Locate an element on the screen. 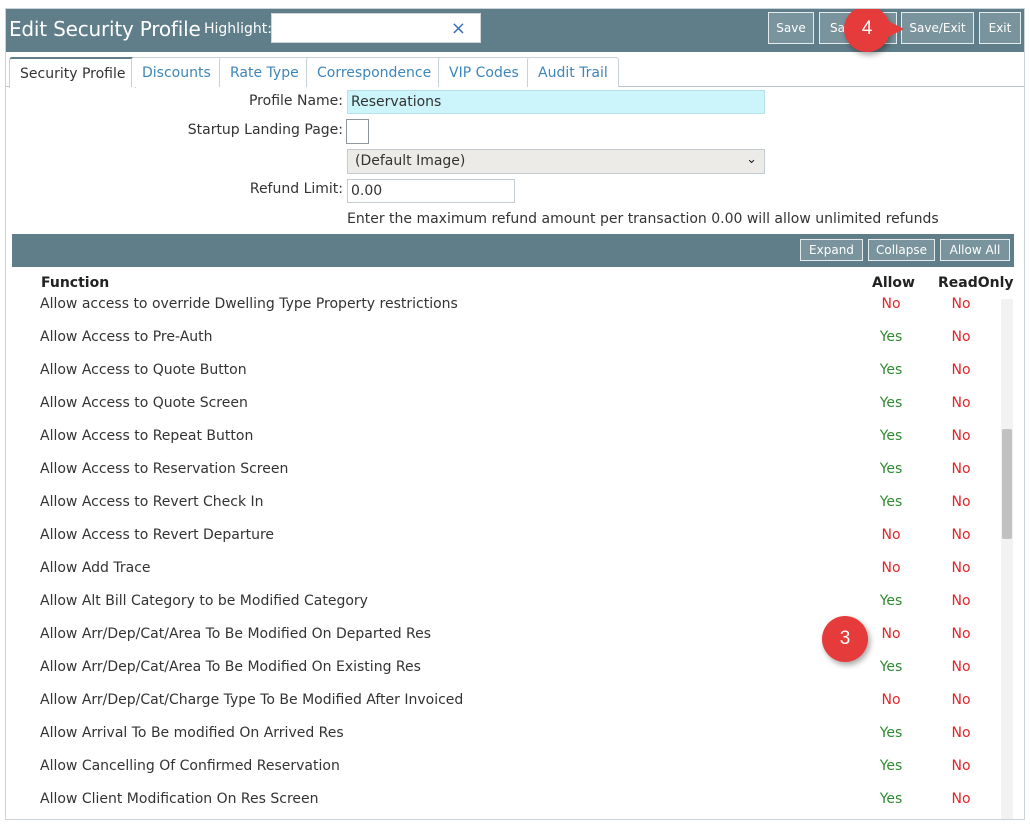 This screenshot has height=825, width=1030. startup-landing-page-checkbox is located at coordinates (357, 131).